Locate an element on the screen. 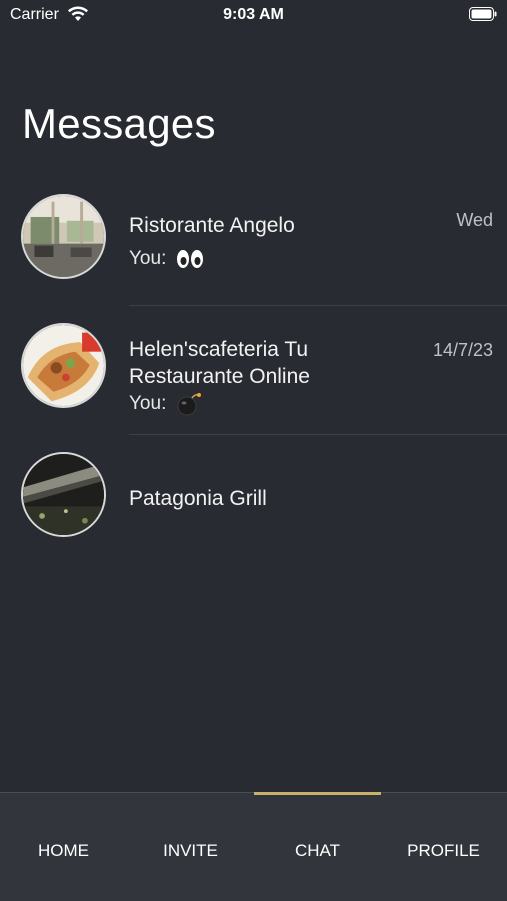 The height and width of the screenshot is (901, 507). chat-row: Ristorante Angelo You: Wed is located at coordinates (253, 242).